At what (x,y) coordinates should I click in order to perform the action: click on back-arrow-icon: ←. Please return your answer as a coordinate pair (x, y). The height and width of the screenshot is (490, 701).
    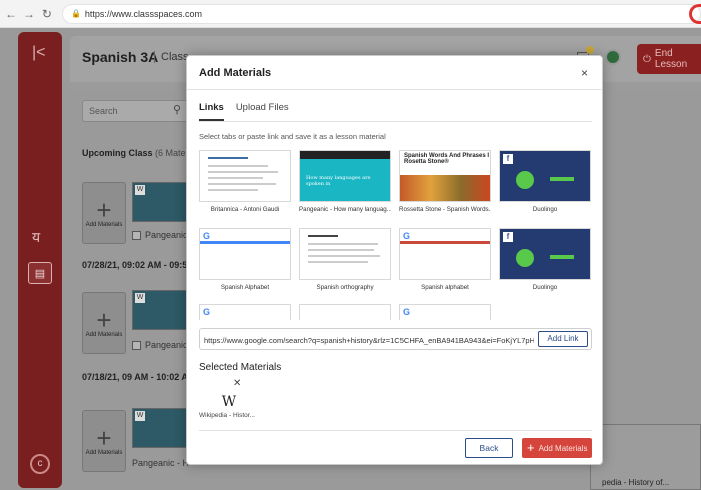
    Looking at the image, I should click on (11, 14).